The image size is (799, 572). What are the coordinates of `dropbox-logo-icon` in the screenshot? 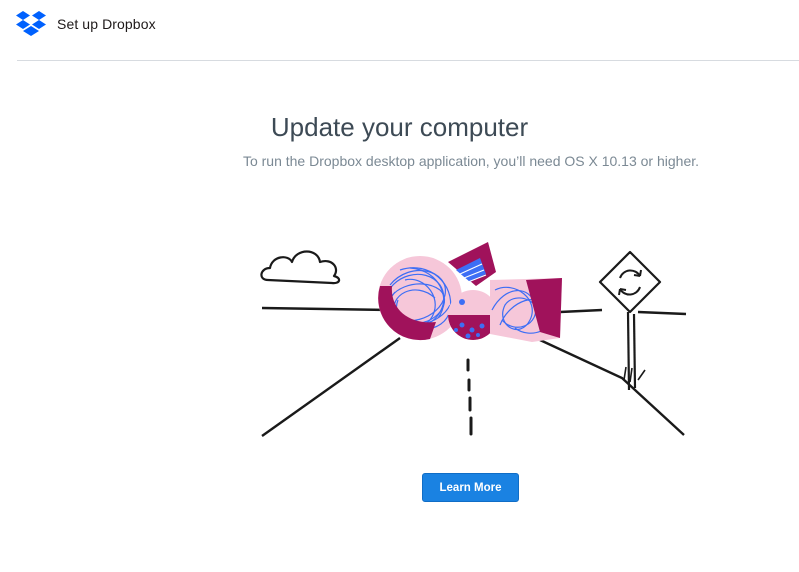 It's located at (31, 23).